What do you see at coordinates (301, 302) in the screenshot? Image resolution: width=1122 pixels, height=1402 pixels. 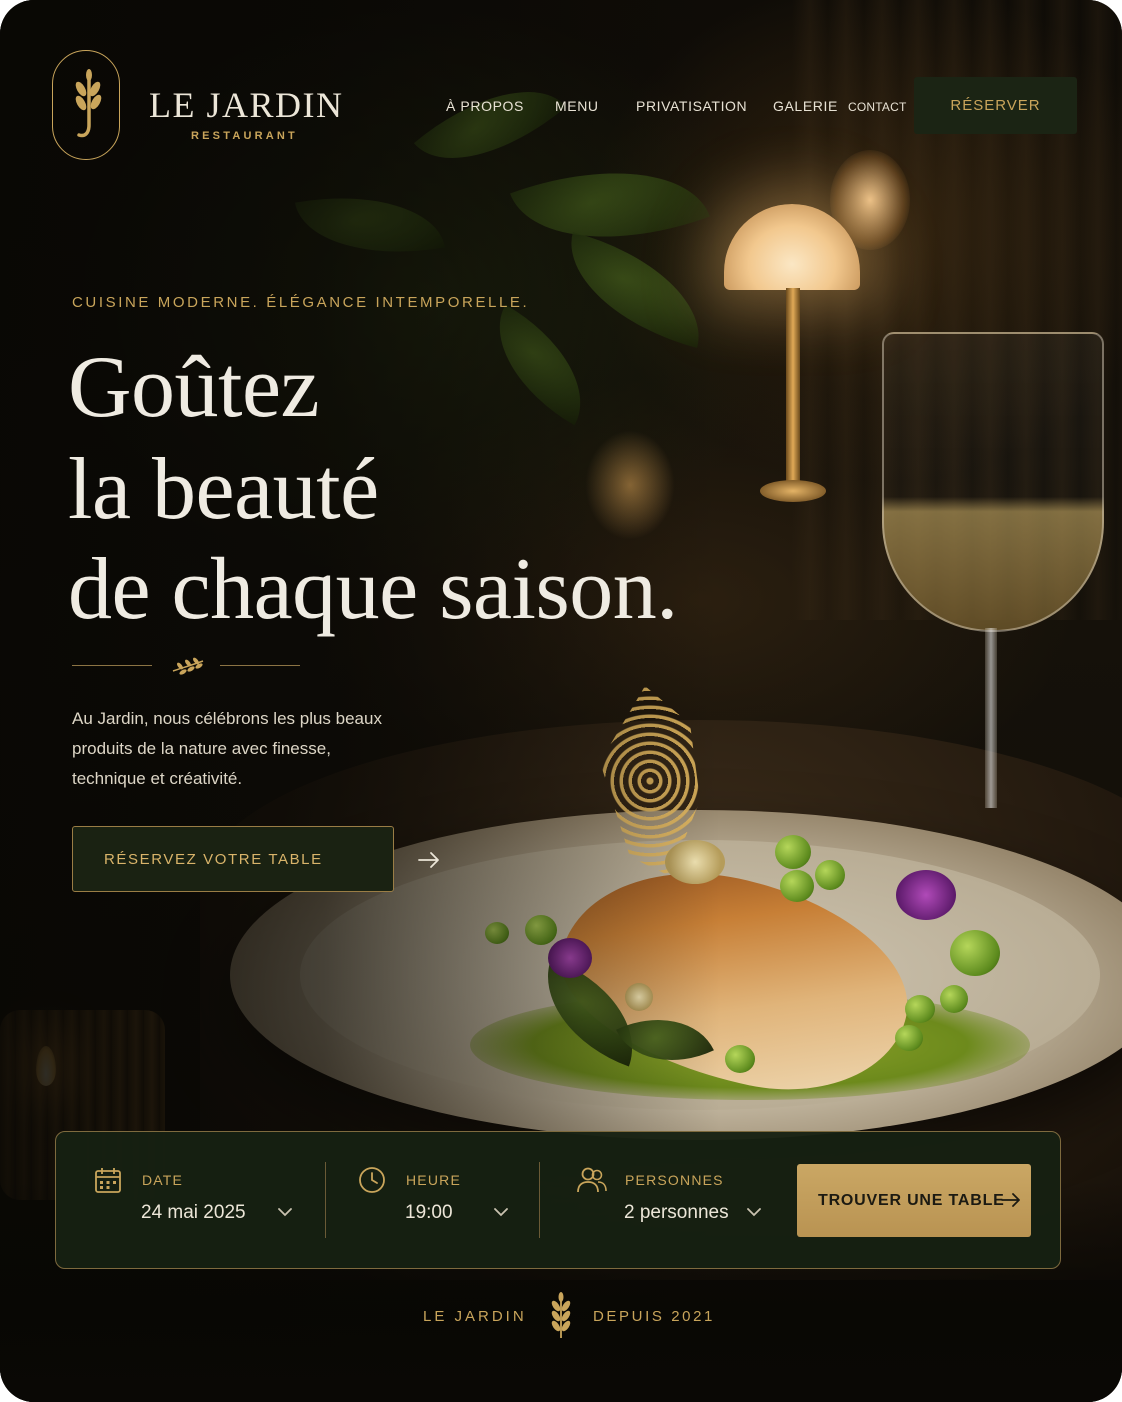 I see `hero-eyebrow: CUISINE MODERNE. ÉLÉGANCE INTEMPORELLE.` at bounding box center [301, 302].